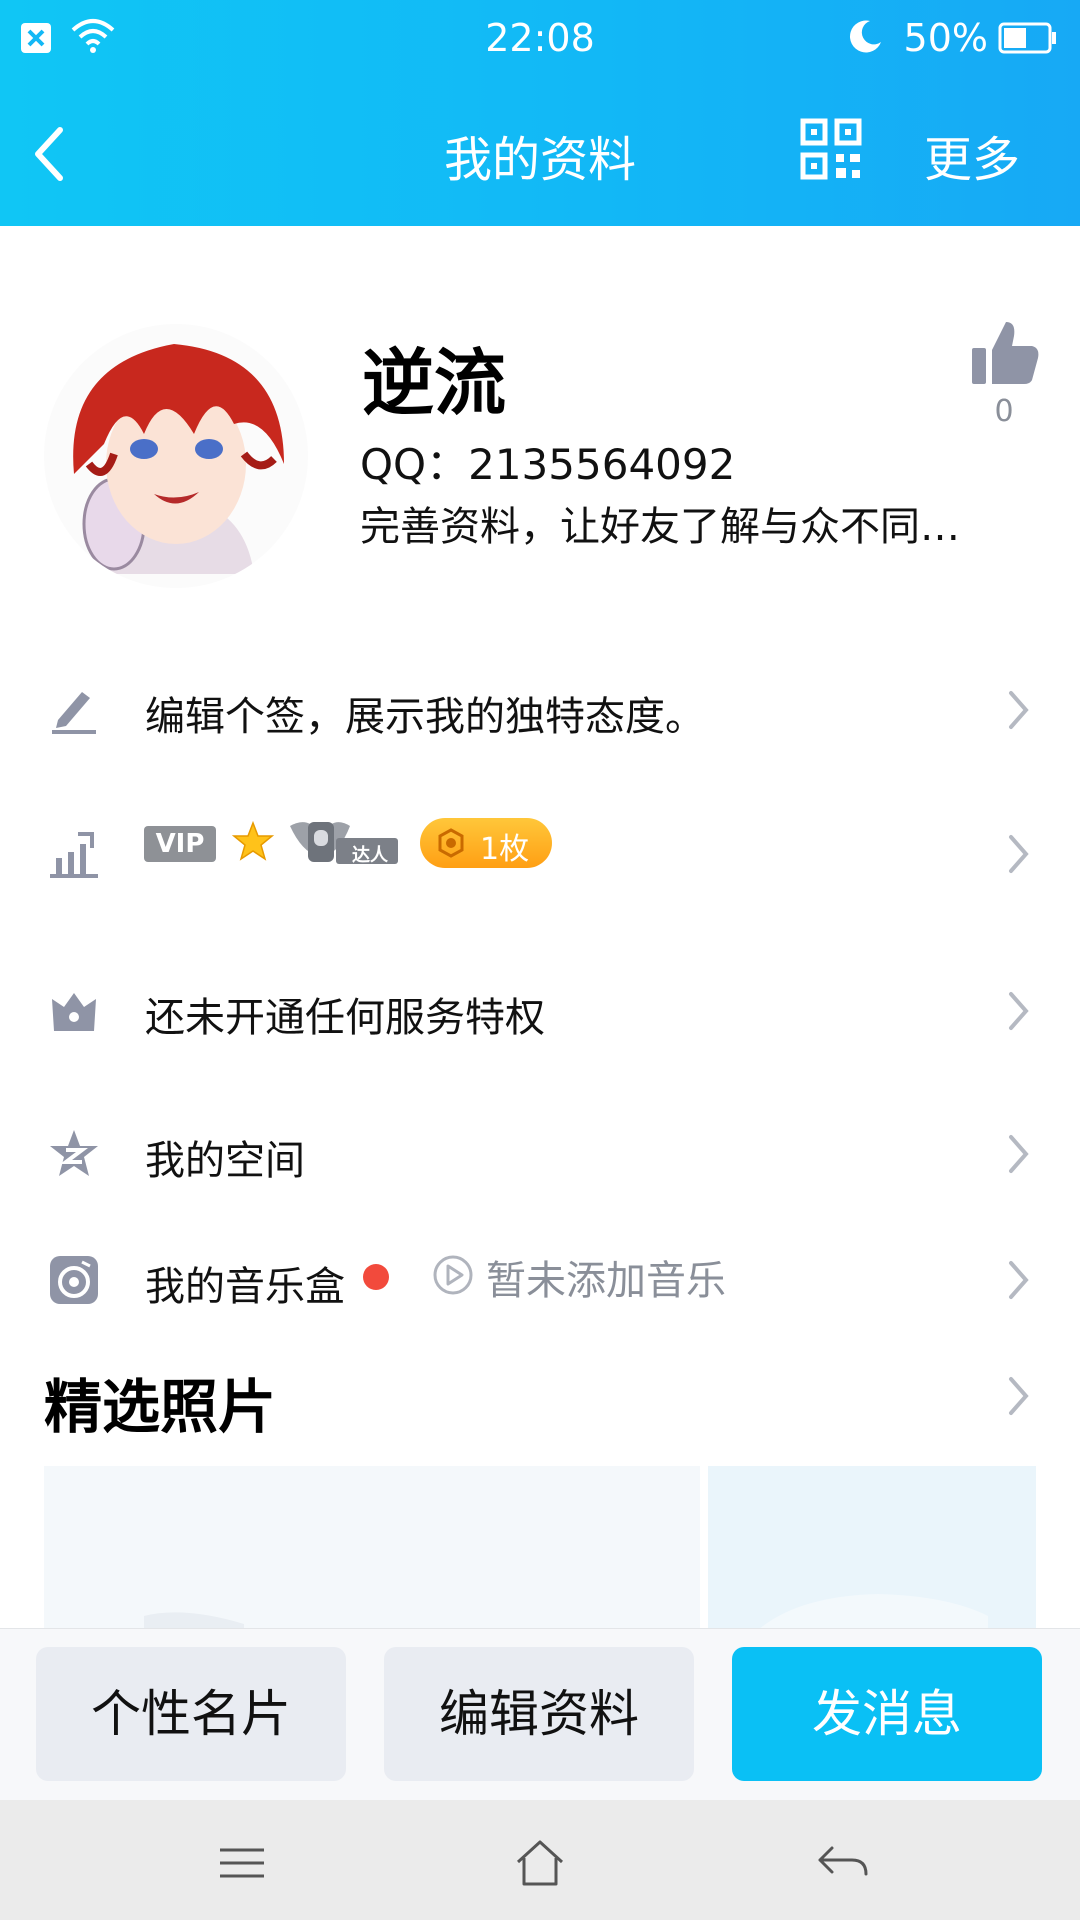  Describe the element at coordinates (842, 1863) in the screenshot. I see `back-arrow-icon` at that location.